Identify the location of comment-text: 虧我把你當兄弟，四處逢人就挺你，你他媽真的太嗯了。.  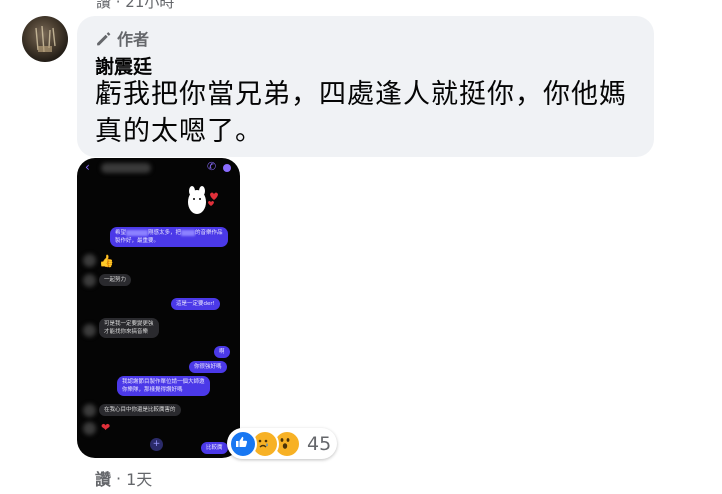
(361, 113).